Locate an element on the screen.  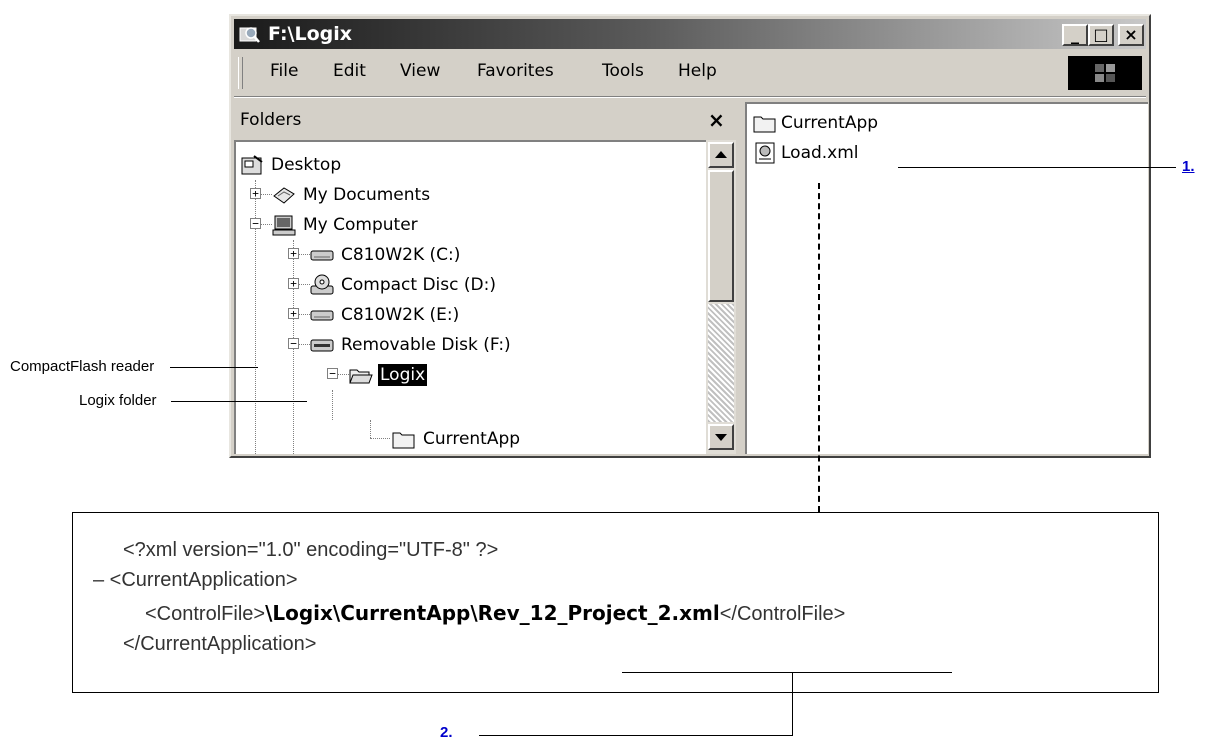
xml-current-application-close: </CurrentApplication> is located at coordinates (220, 644).